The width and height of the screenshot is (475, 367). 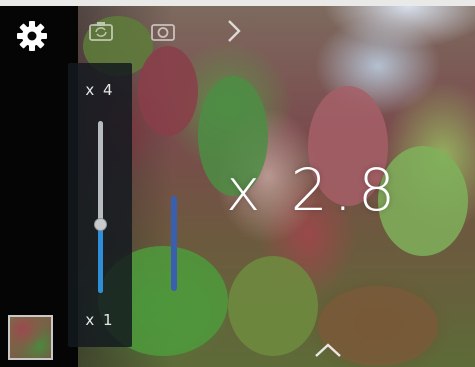 I want to click on zoom-max-label: x 4, so click(x=100, y=90).